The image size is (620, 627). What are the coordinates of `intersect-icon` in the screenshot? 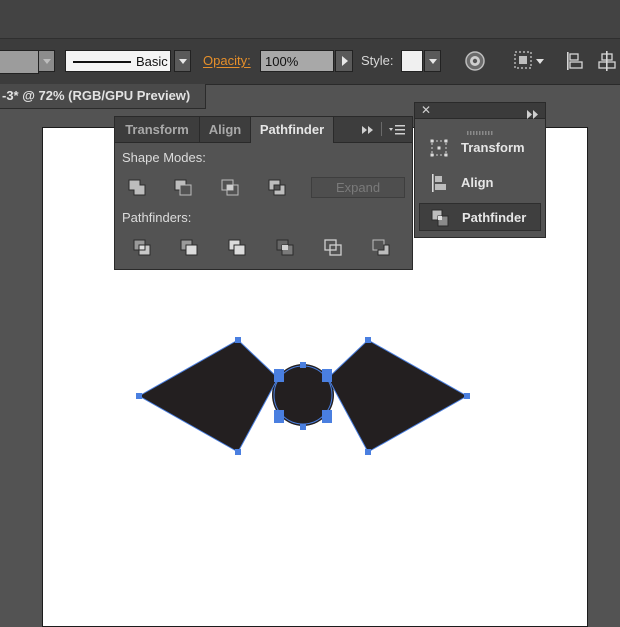 It's located at (231, 188).